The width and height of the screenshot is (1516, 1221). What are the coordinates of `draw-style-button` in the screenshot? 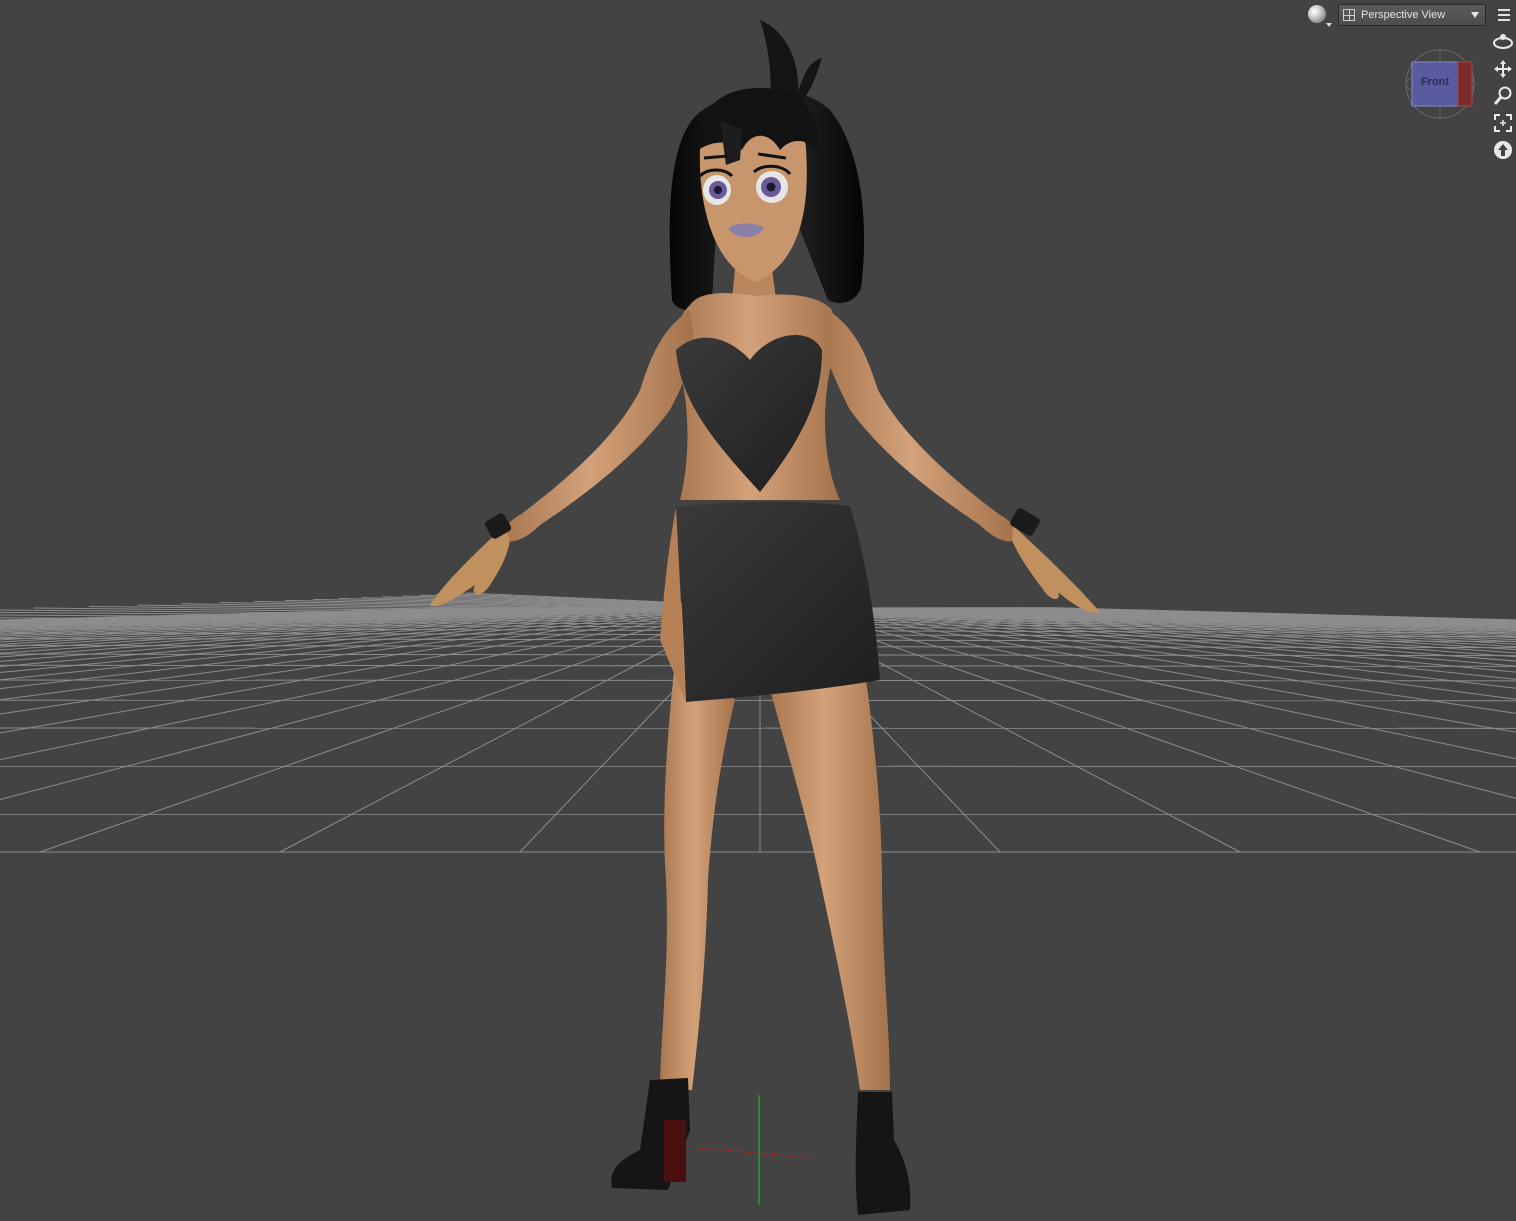 It's located at (1319, 15).